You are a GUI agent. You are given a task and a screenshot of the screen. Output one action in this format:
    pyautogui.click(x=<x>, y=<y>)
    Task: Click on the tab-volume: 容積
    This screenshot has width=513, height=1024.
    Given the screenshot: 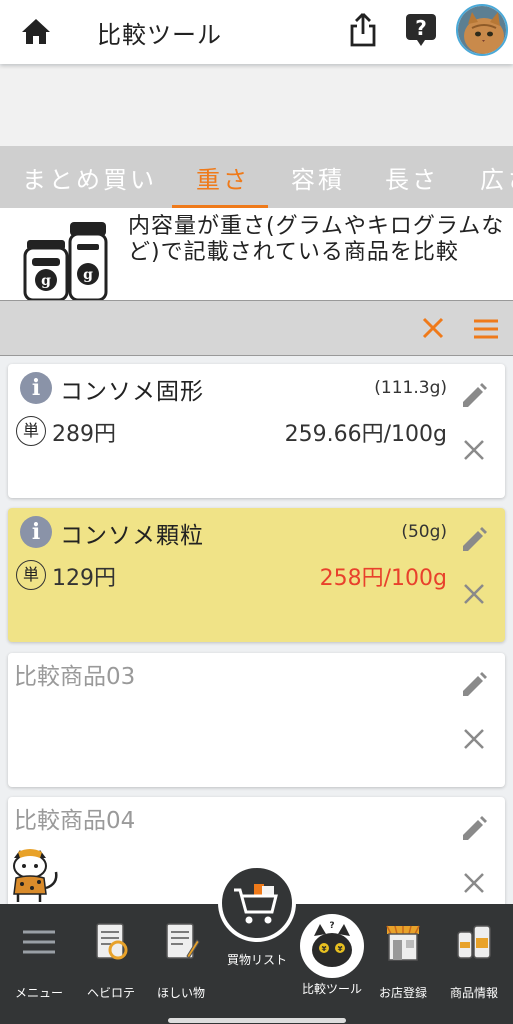 What is the action you would take?
    pyautogui.click(x=318, y=177)
    